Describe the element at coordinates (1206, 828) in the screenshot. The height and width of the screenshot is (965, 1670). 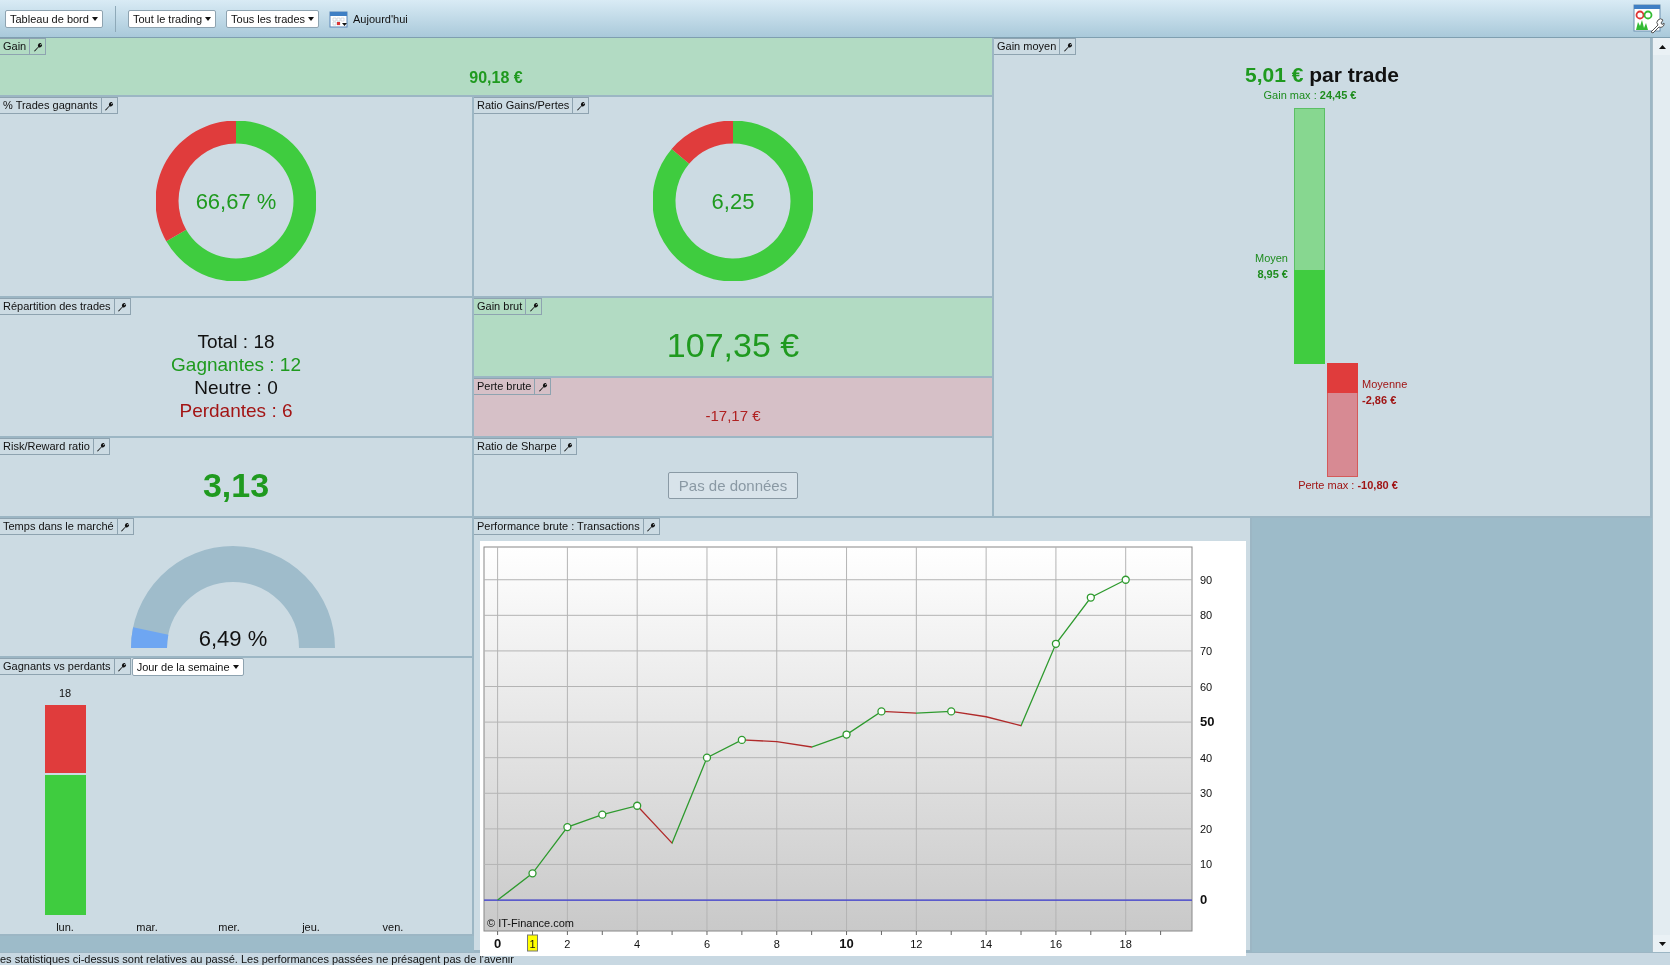
I see `y-tick-label: 20` at that location.